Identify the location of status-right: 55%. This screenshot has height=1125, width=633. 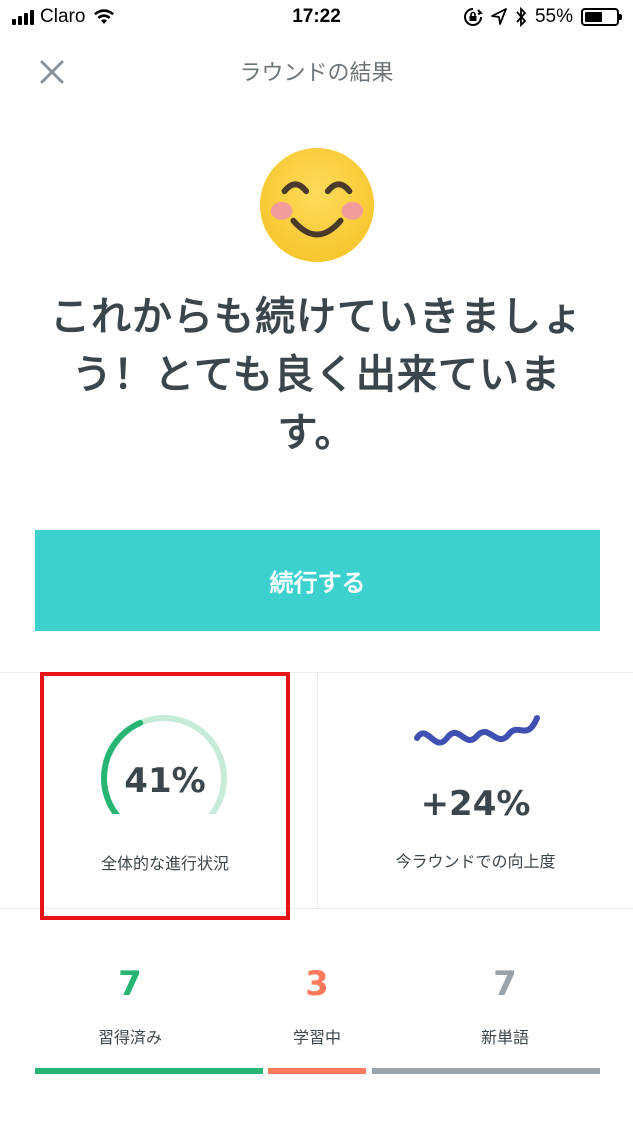
(542, 17).